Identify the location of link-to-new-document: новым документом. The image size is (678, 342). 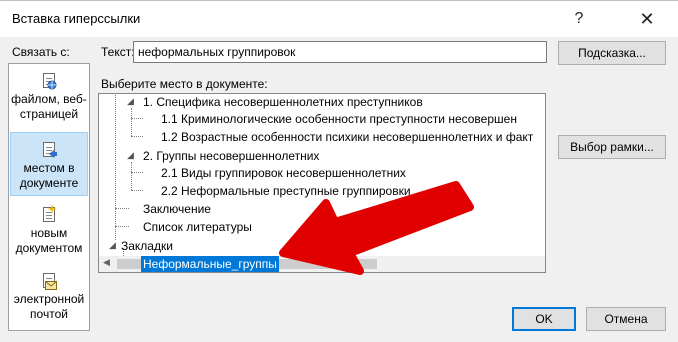
(49, 234).